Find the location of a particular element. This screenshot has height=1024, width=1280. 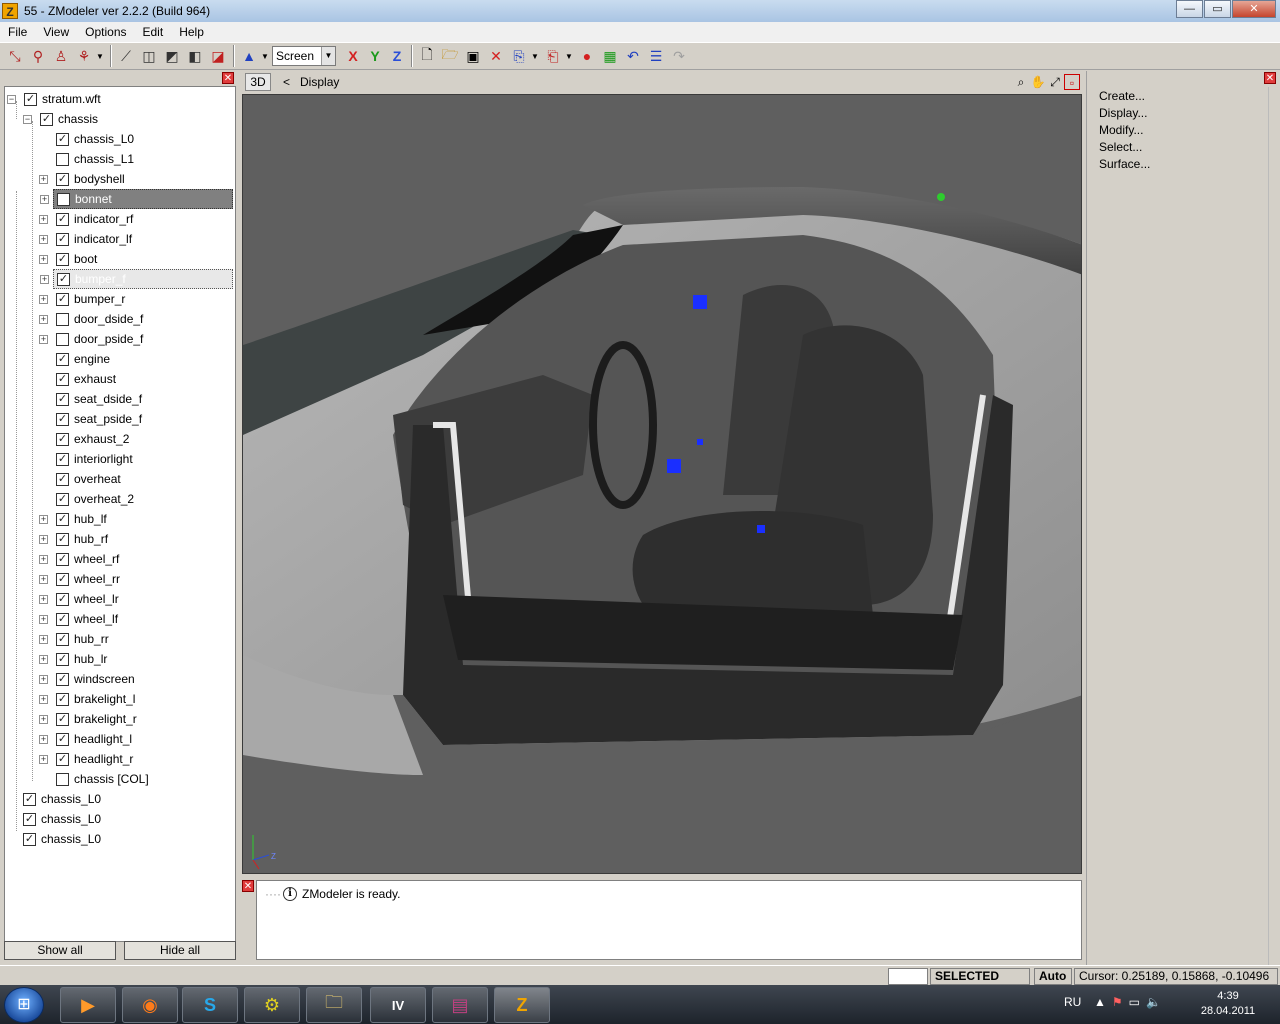

tree-item: + ✓ brakelight_l is located at coordinates (87, 699).